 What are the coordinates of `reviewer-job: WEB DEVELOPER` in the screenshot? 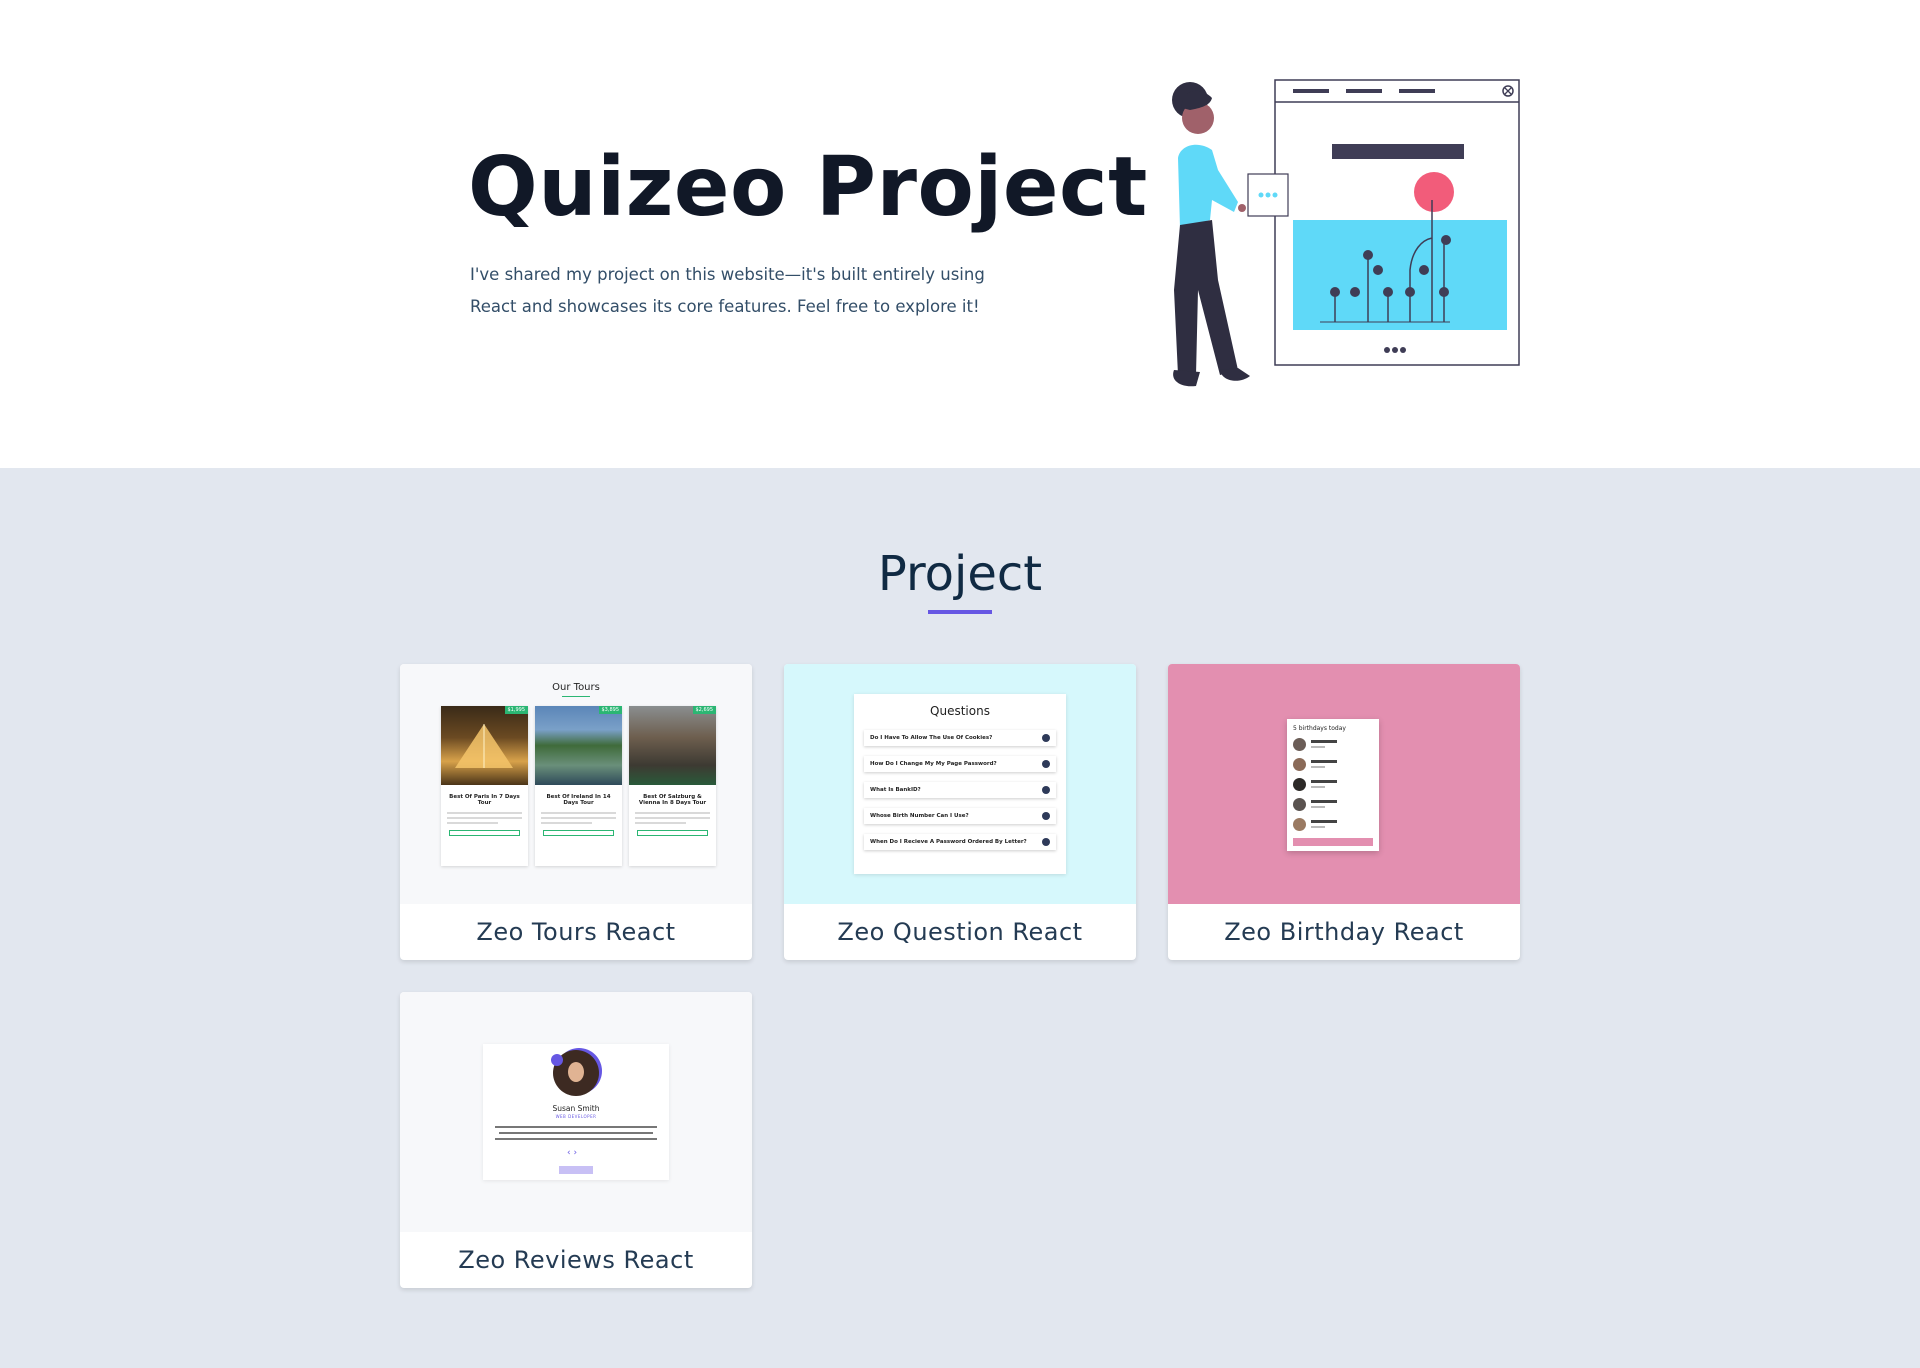 It's located at (576, 1116).